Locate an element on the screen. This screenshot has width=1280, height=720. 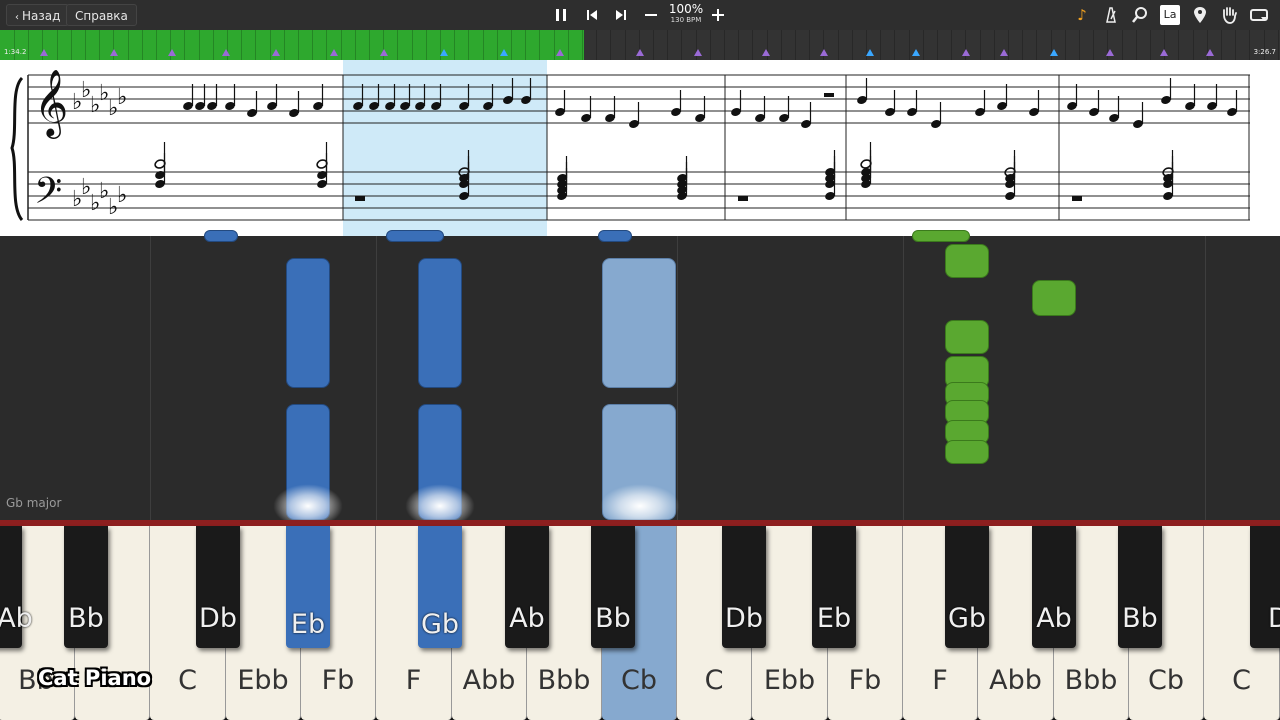
black-key-pressed: Gb is located at coordinates (440, 587).